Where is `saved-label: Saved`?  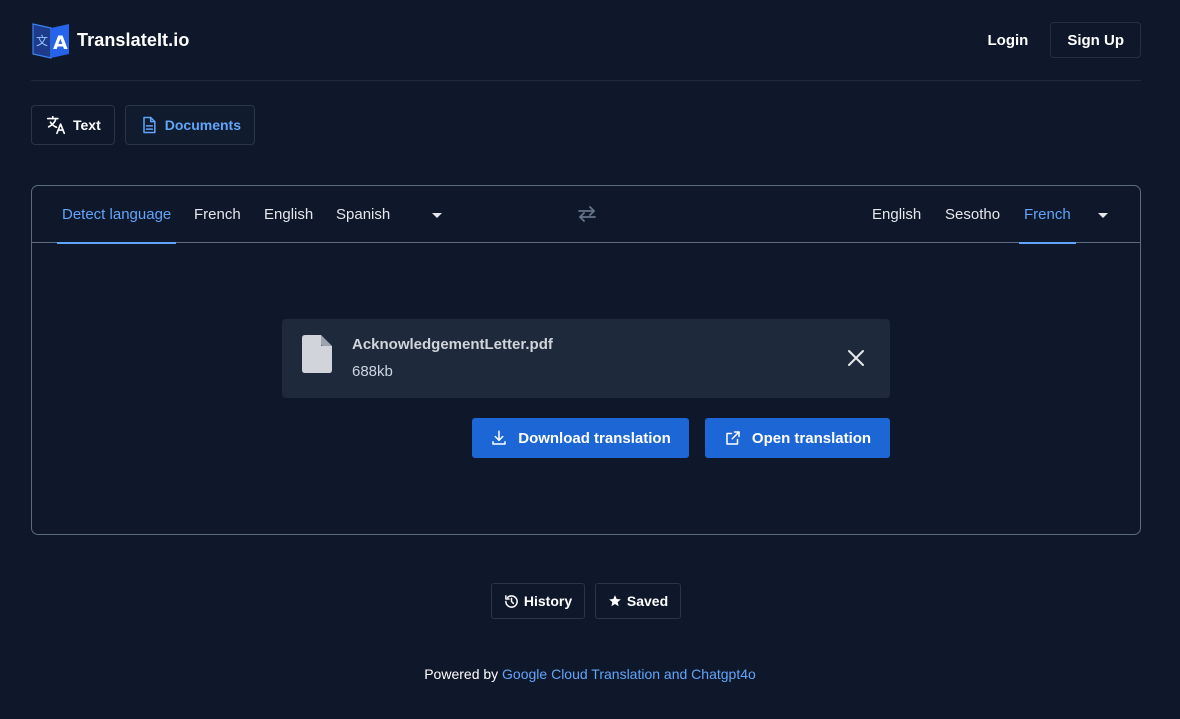
saved-label: Saved is located at coordinates (647, 601).